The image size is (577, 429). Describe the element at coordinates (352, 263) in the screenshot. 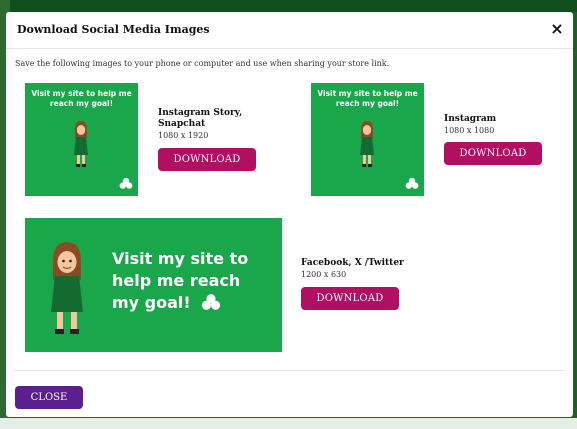

I see `item-title-line: Facebook, X /Twitter` at that location.